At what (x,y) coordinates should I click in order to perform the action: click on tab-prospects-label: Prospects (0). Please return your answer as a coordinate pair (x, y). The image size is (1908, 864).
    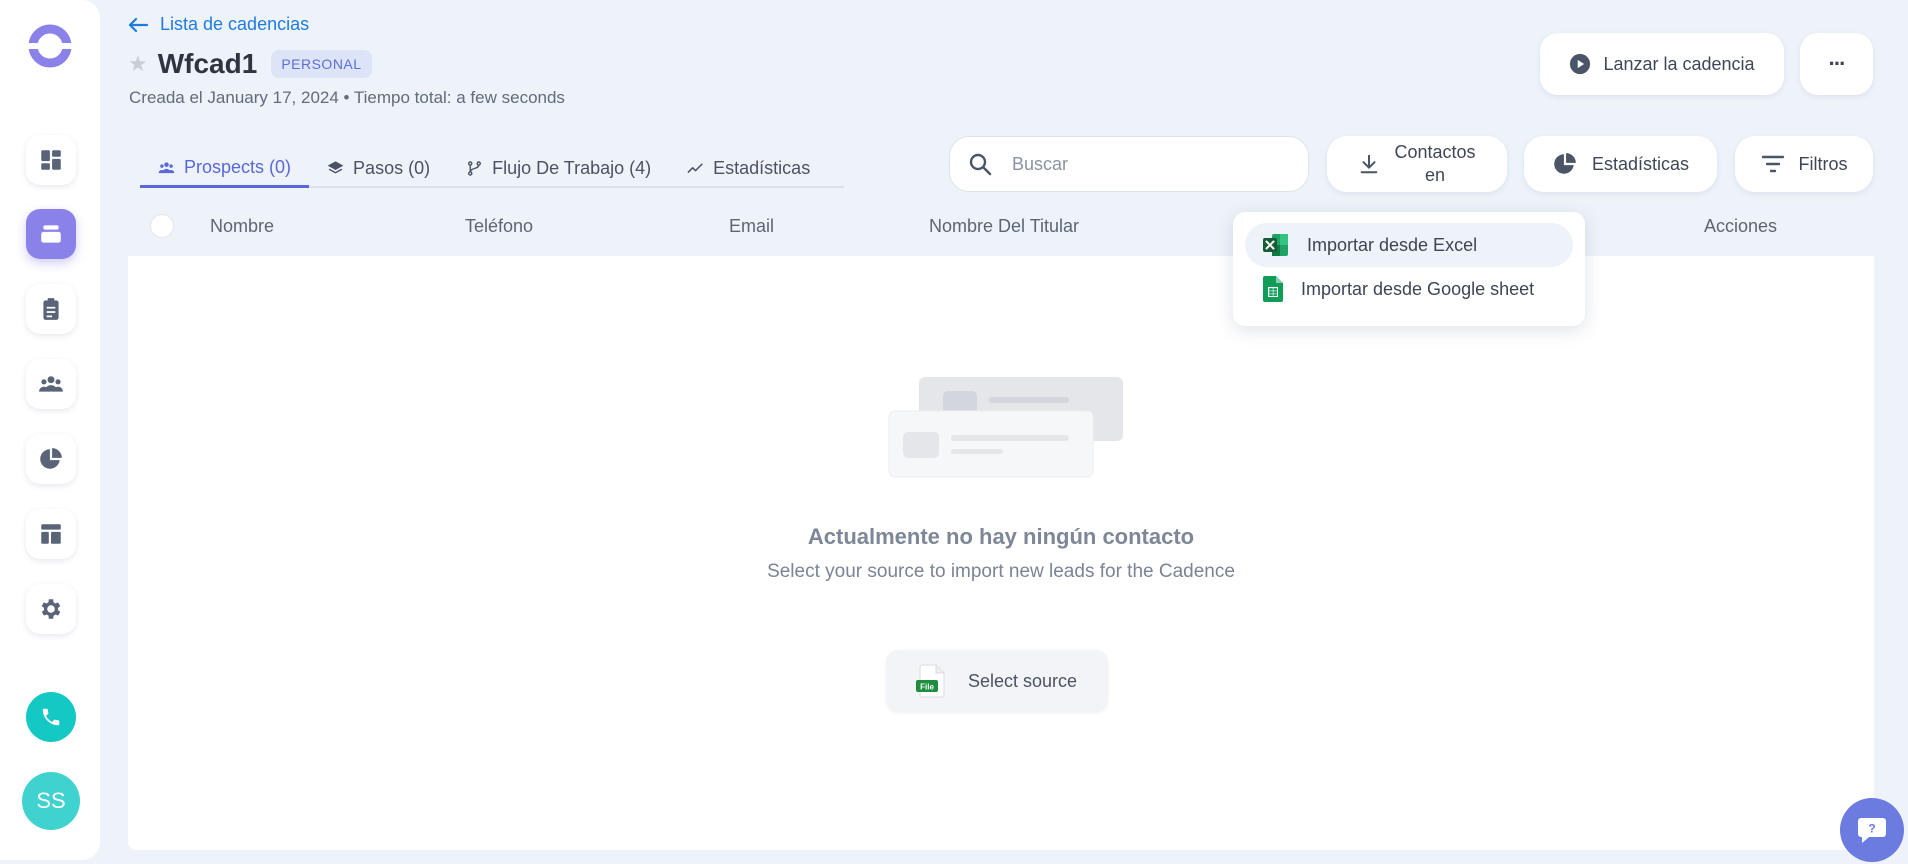
    Looking at the image, I should click on (238, 167).